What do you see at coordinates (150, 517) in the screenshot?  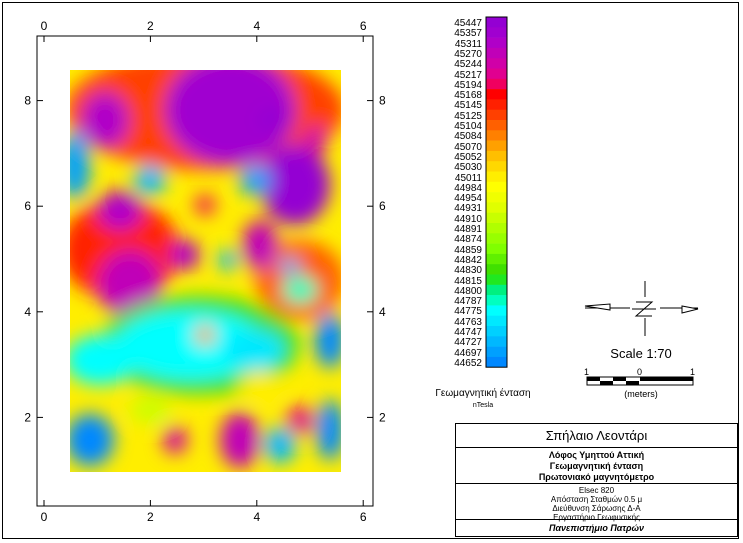 I see `x-tick-label-bottom: 2` at bounding box center [150, 517].